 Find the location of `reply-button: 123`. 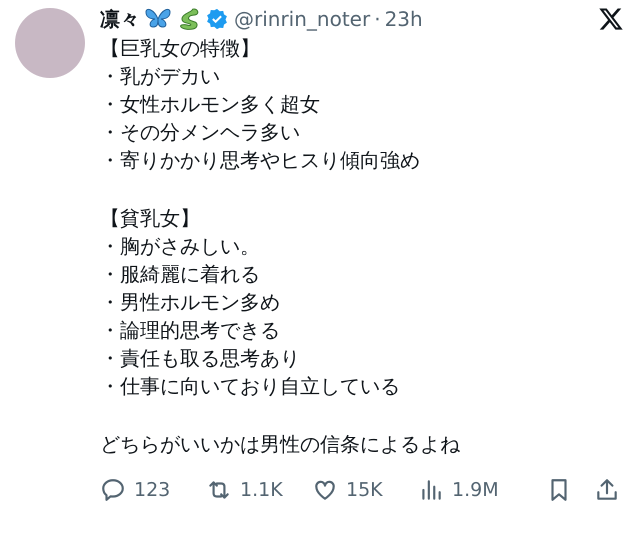

reply-button: 123 is located at coordinates (153, 490).